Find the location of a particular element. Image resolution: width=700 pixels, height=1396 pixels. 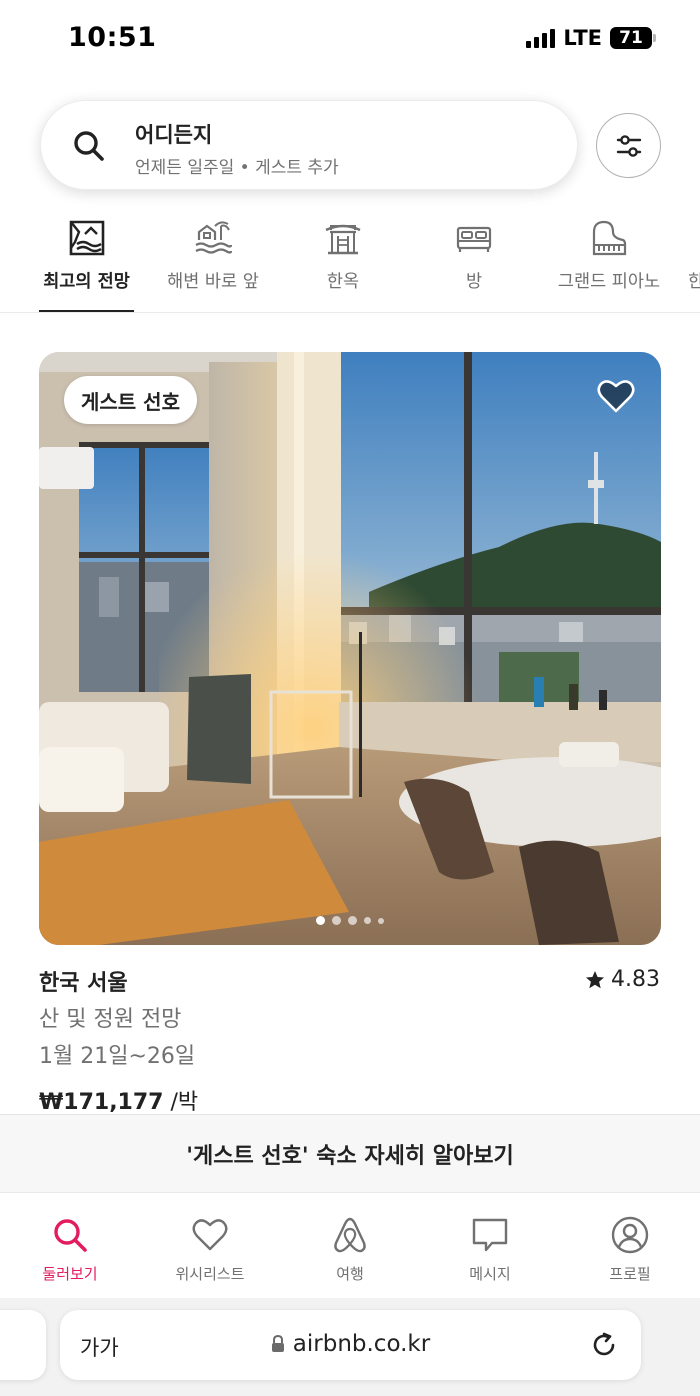

listing-rating: 4.83 is located at coordinates (622, 979).